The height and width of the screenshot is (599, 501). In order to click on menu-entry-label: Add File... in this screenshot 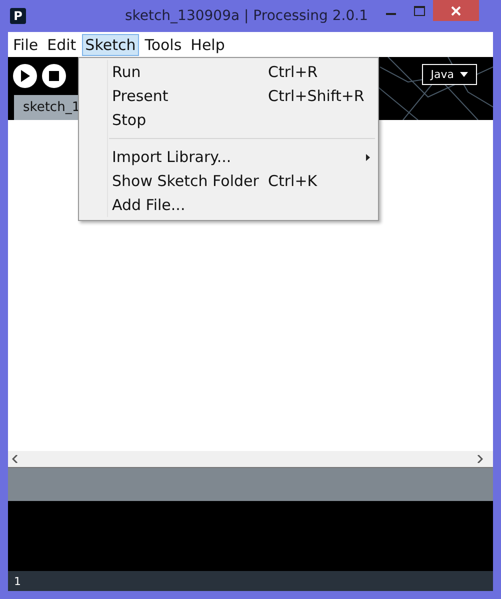, I will do `click(149, 205)`.